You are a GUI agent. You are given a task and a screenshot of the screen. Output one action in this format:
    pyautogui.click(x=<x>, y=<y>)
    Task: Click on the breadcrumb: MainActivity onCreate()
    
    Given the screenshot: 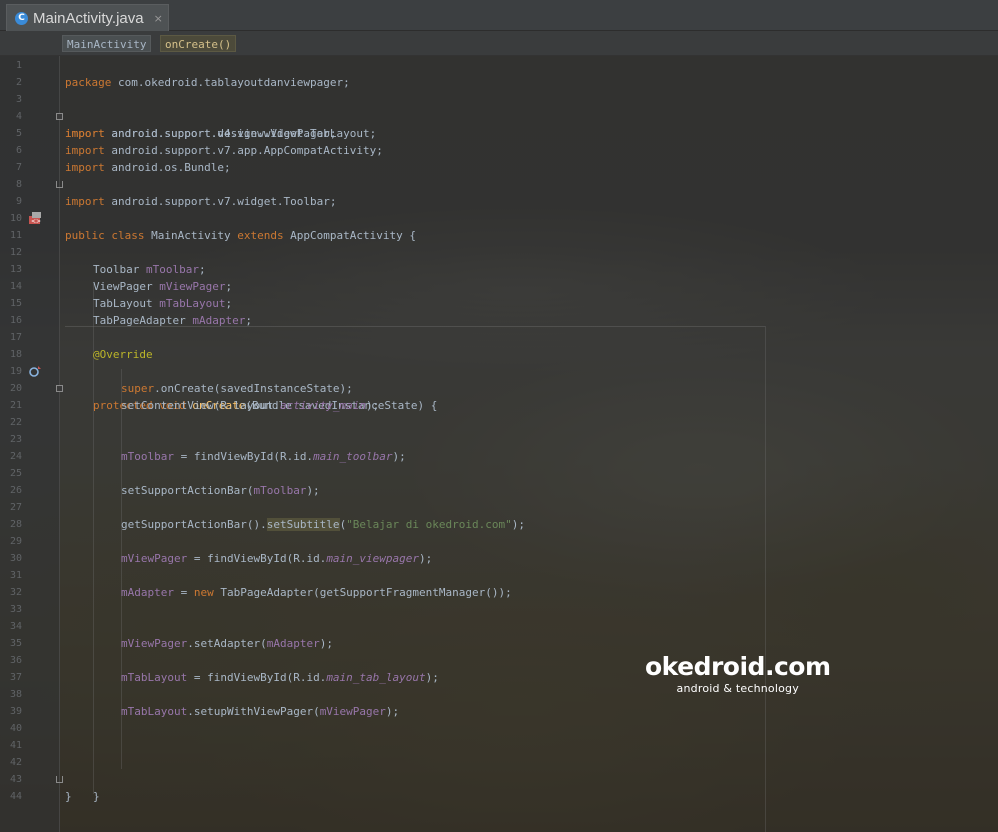 What is the action you would take?
    pyautogui.click(x=499, y=43)
    